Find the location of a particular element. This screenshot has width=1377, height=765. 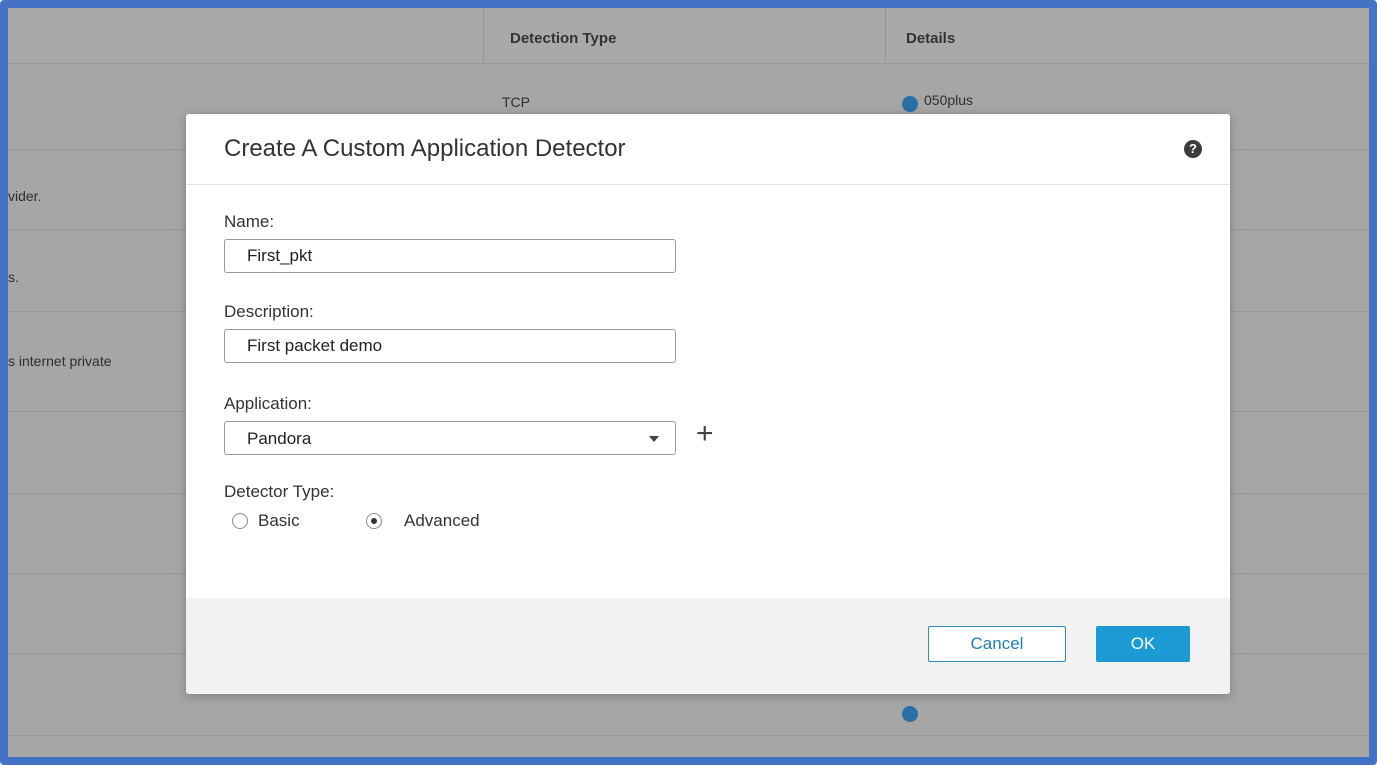

name-input is located at coordinates (450, 256).